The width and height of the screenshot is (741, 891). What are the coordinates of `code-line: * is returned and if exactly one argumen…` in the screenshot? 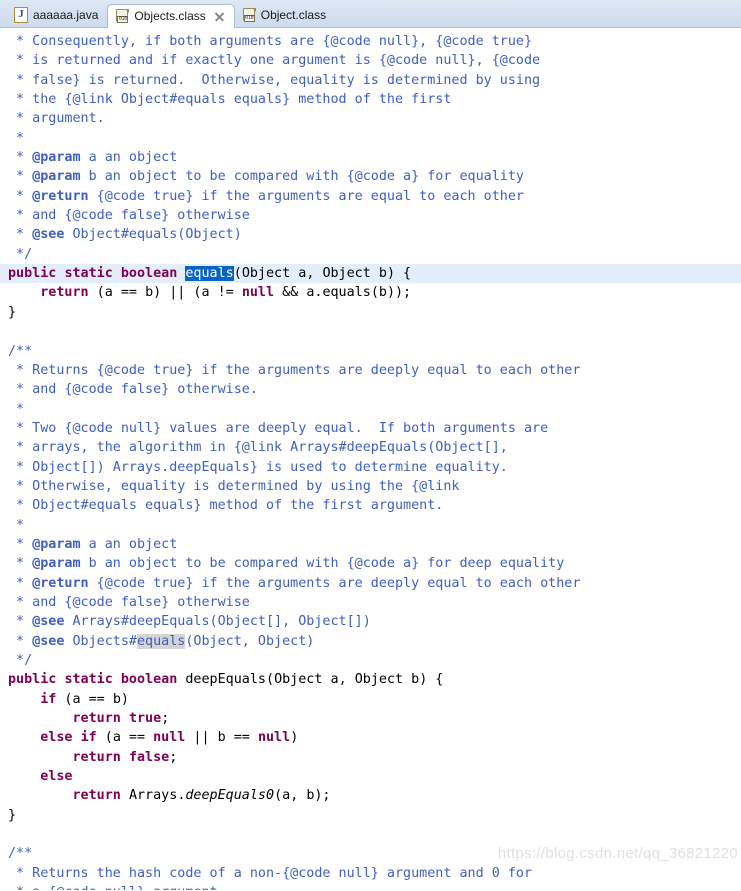 It's located at (370, 60).